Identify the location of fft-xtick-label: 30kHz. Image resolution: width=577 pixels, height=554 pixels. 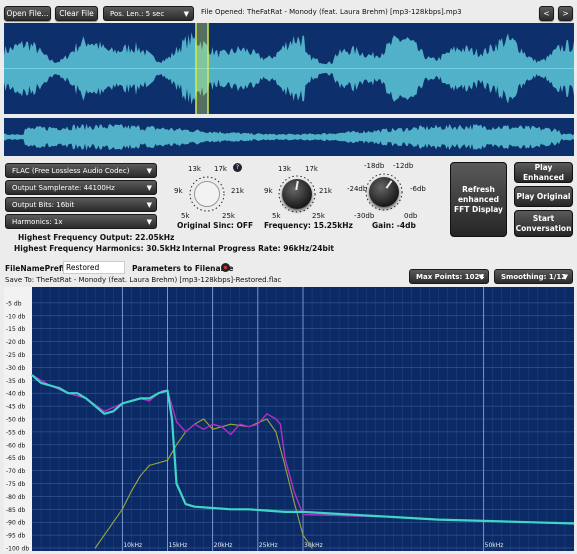
(313, 545).